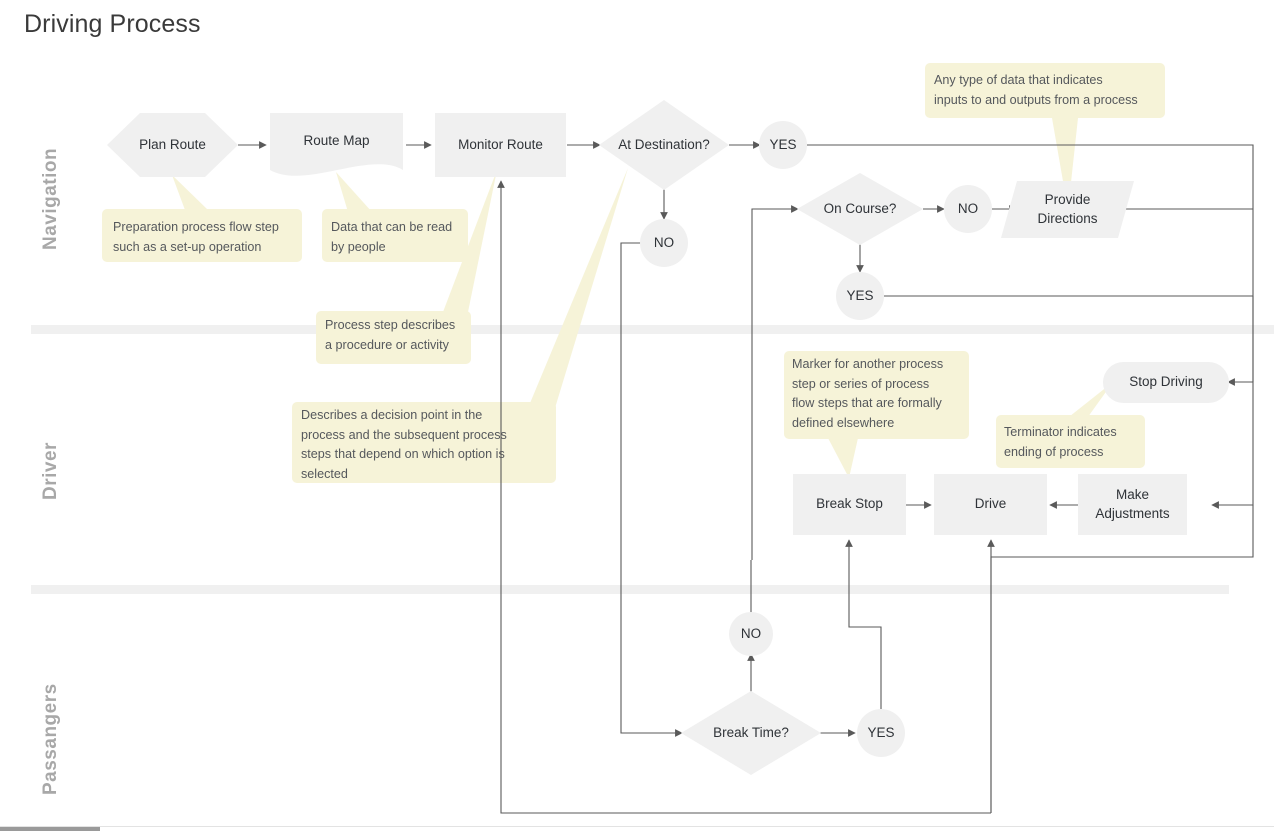  What do you see at coordinates (968, 209) in the screenshot?
I see `node-no-course-shape` at bounding box center [968, 209].